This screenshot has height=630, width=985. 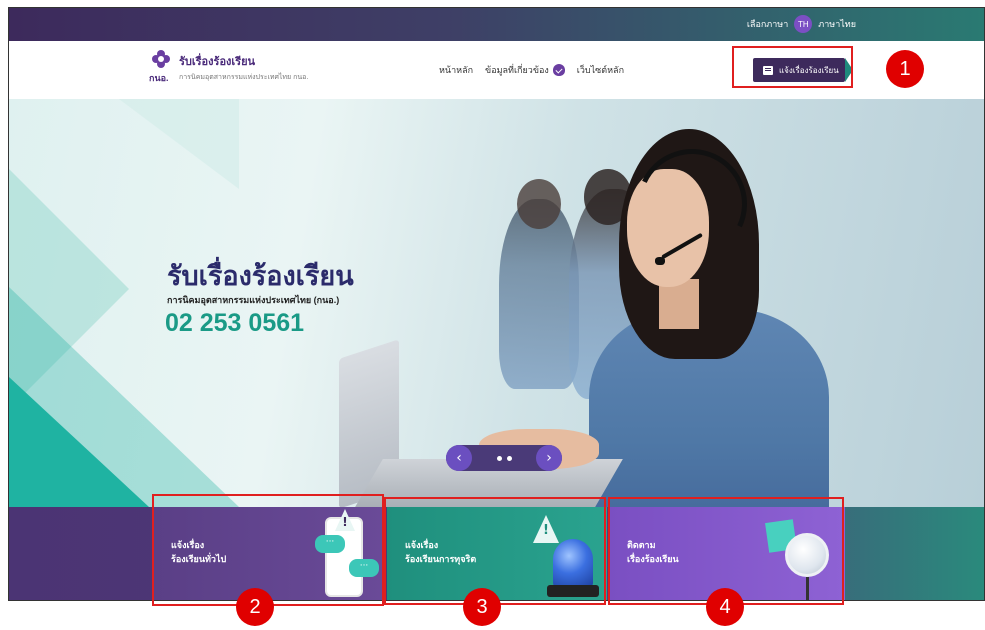 I want to click on annotation-number-3: 3, so click(x=482, y=607).